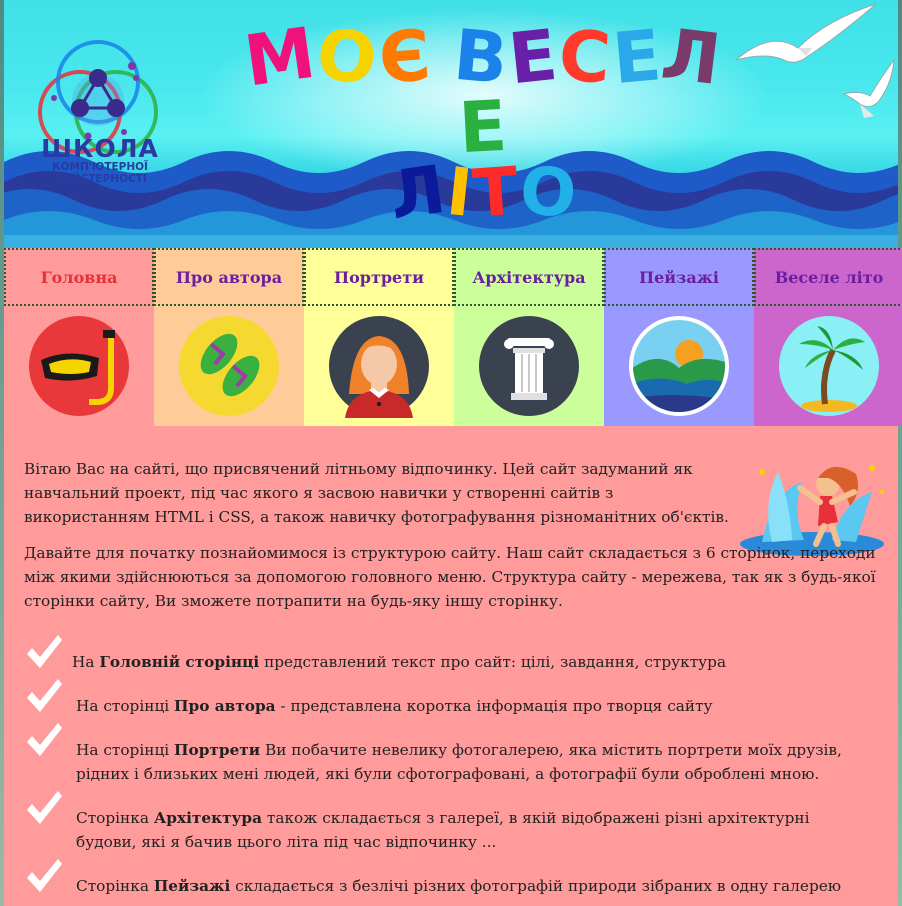 The width and height of the screenshot is (902, 906). What do you see at coordinates (225, 706) in the screenshot?
I see `list-item-page-name: Про автора` at bounding box center [225, 706].